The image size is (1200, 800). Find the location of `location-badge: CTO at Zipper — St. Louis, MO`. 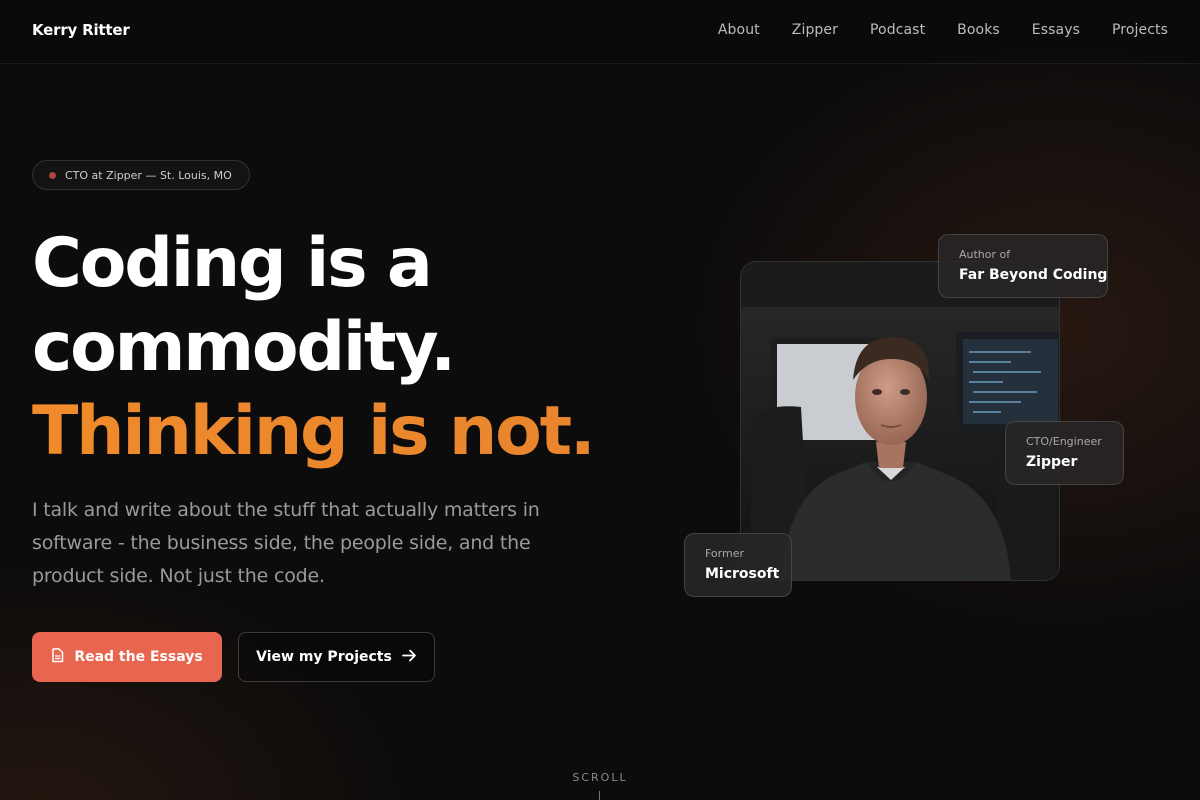

location-badge: CTO at Zipper — St. Louis, MO is located at coordinates (141, 175).